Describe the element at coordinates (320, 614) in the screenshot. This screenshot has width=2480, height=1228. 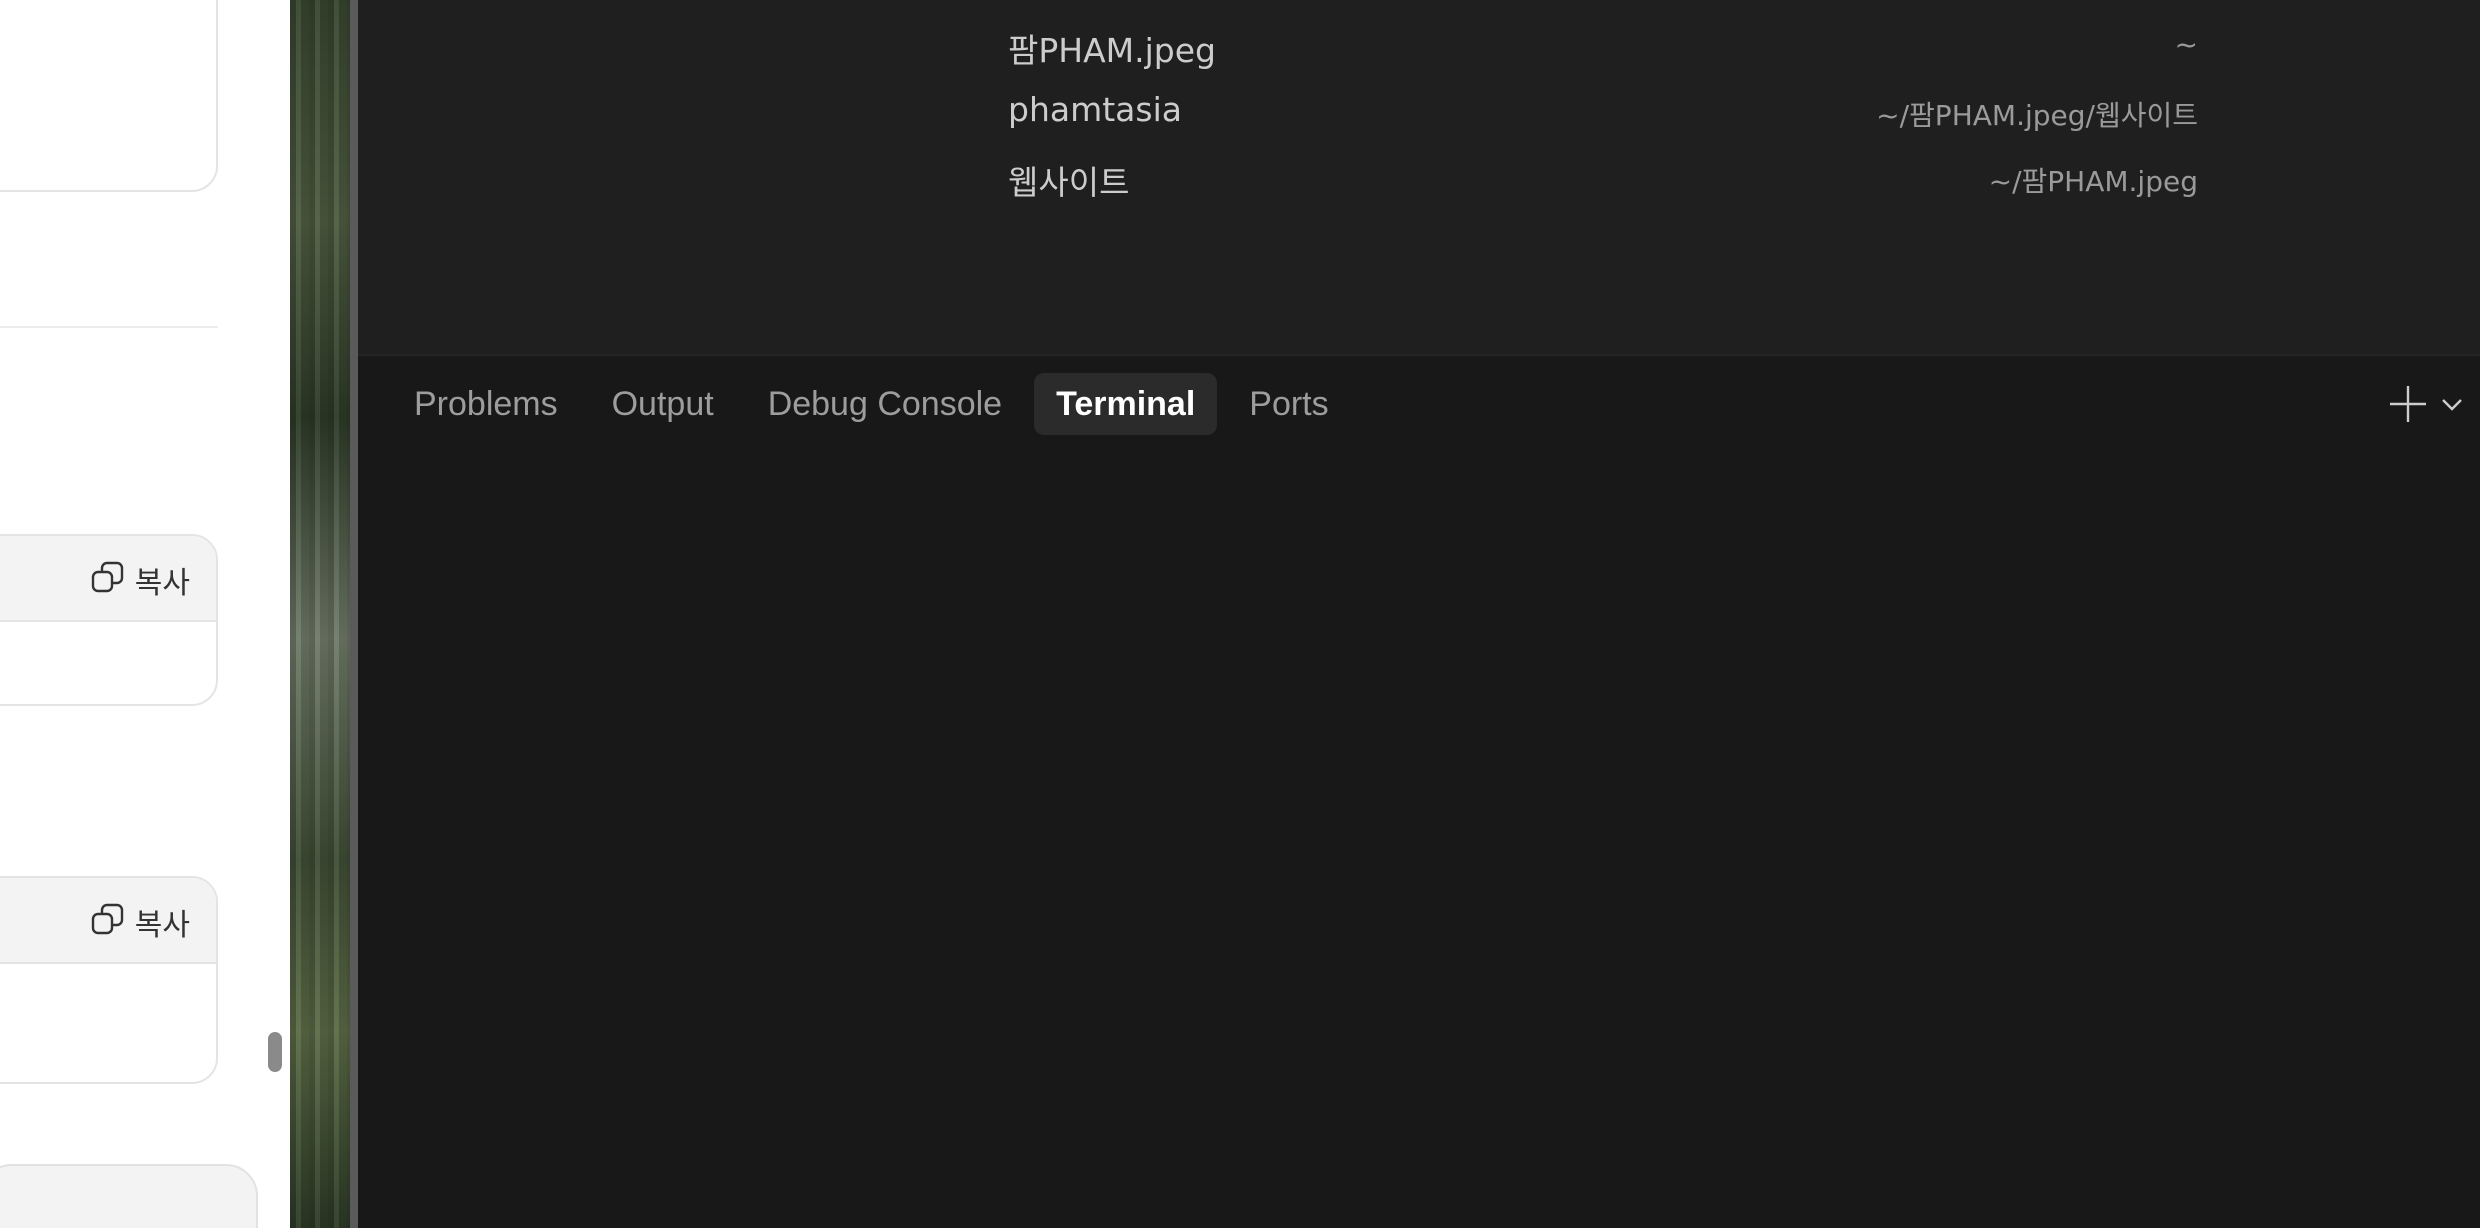
I see `desktop-wallpaper` at that location.